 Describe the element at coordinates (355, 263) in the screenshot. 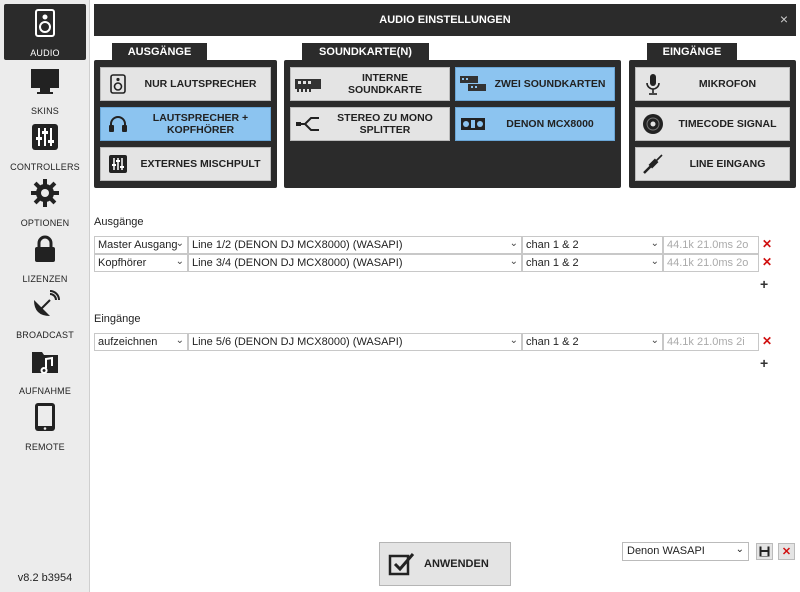

I see `output-device-select: Line 3/4 (DENON DJ MCX8000) (WASAPI) ⌄` at that location.